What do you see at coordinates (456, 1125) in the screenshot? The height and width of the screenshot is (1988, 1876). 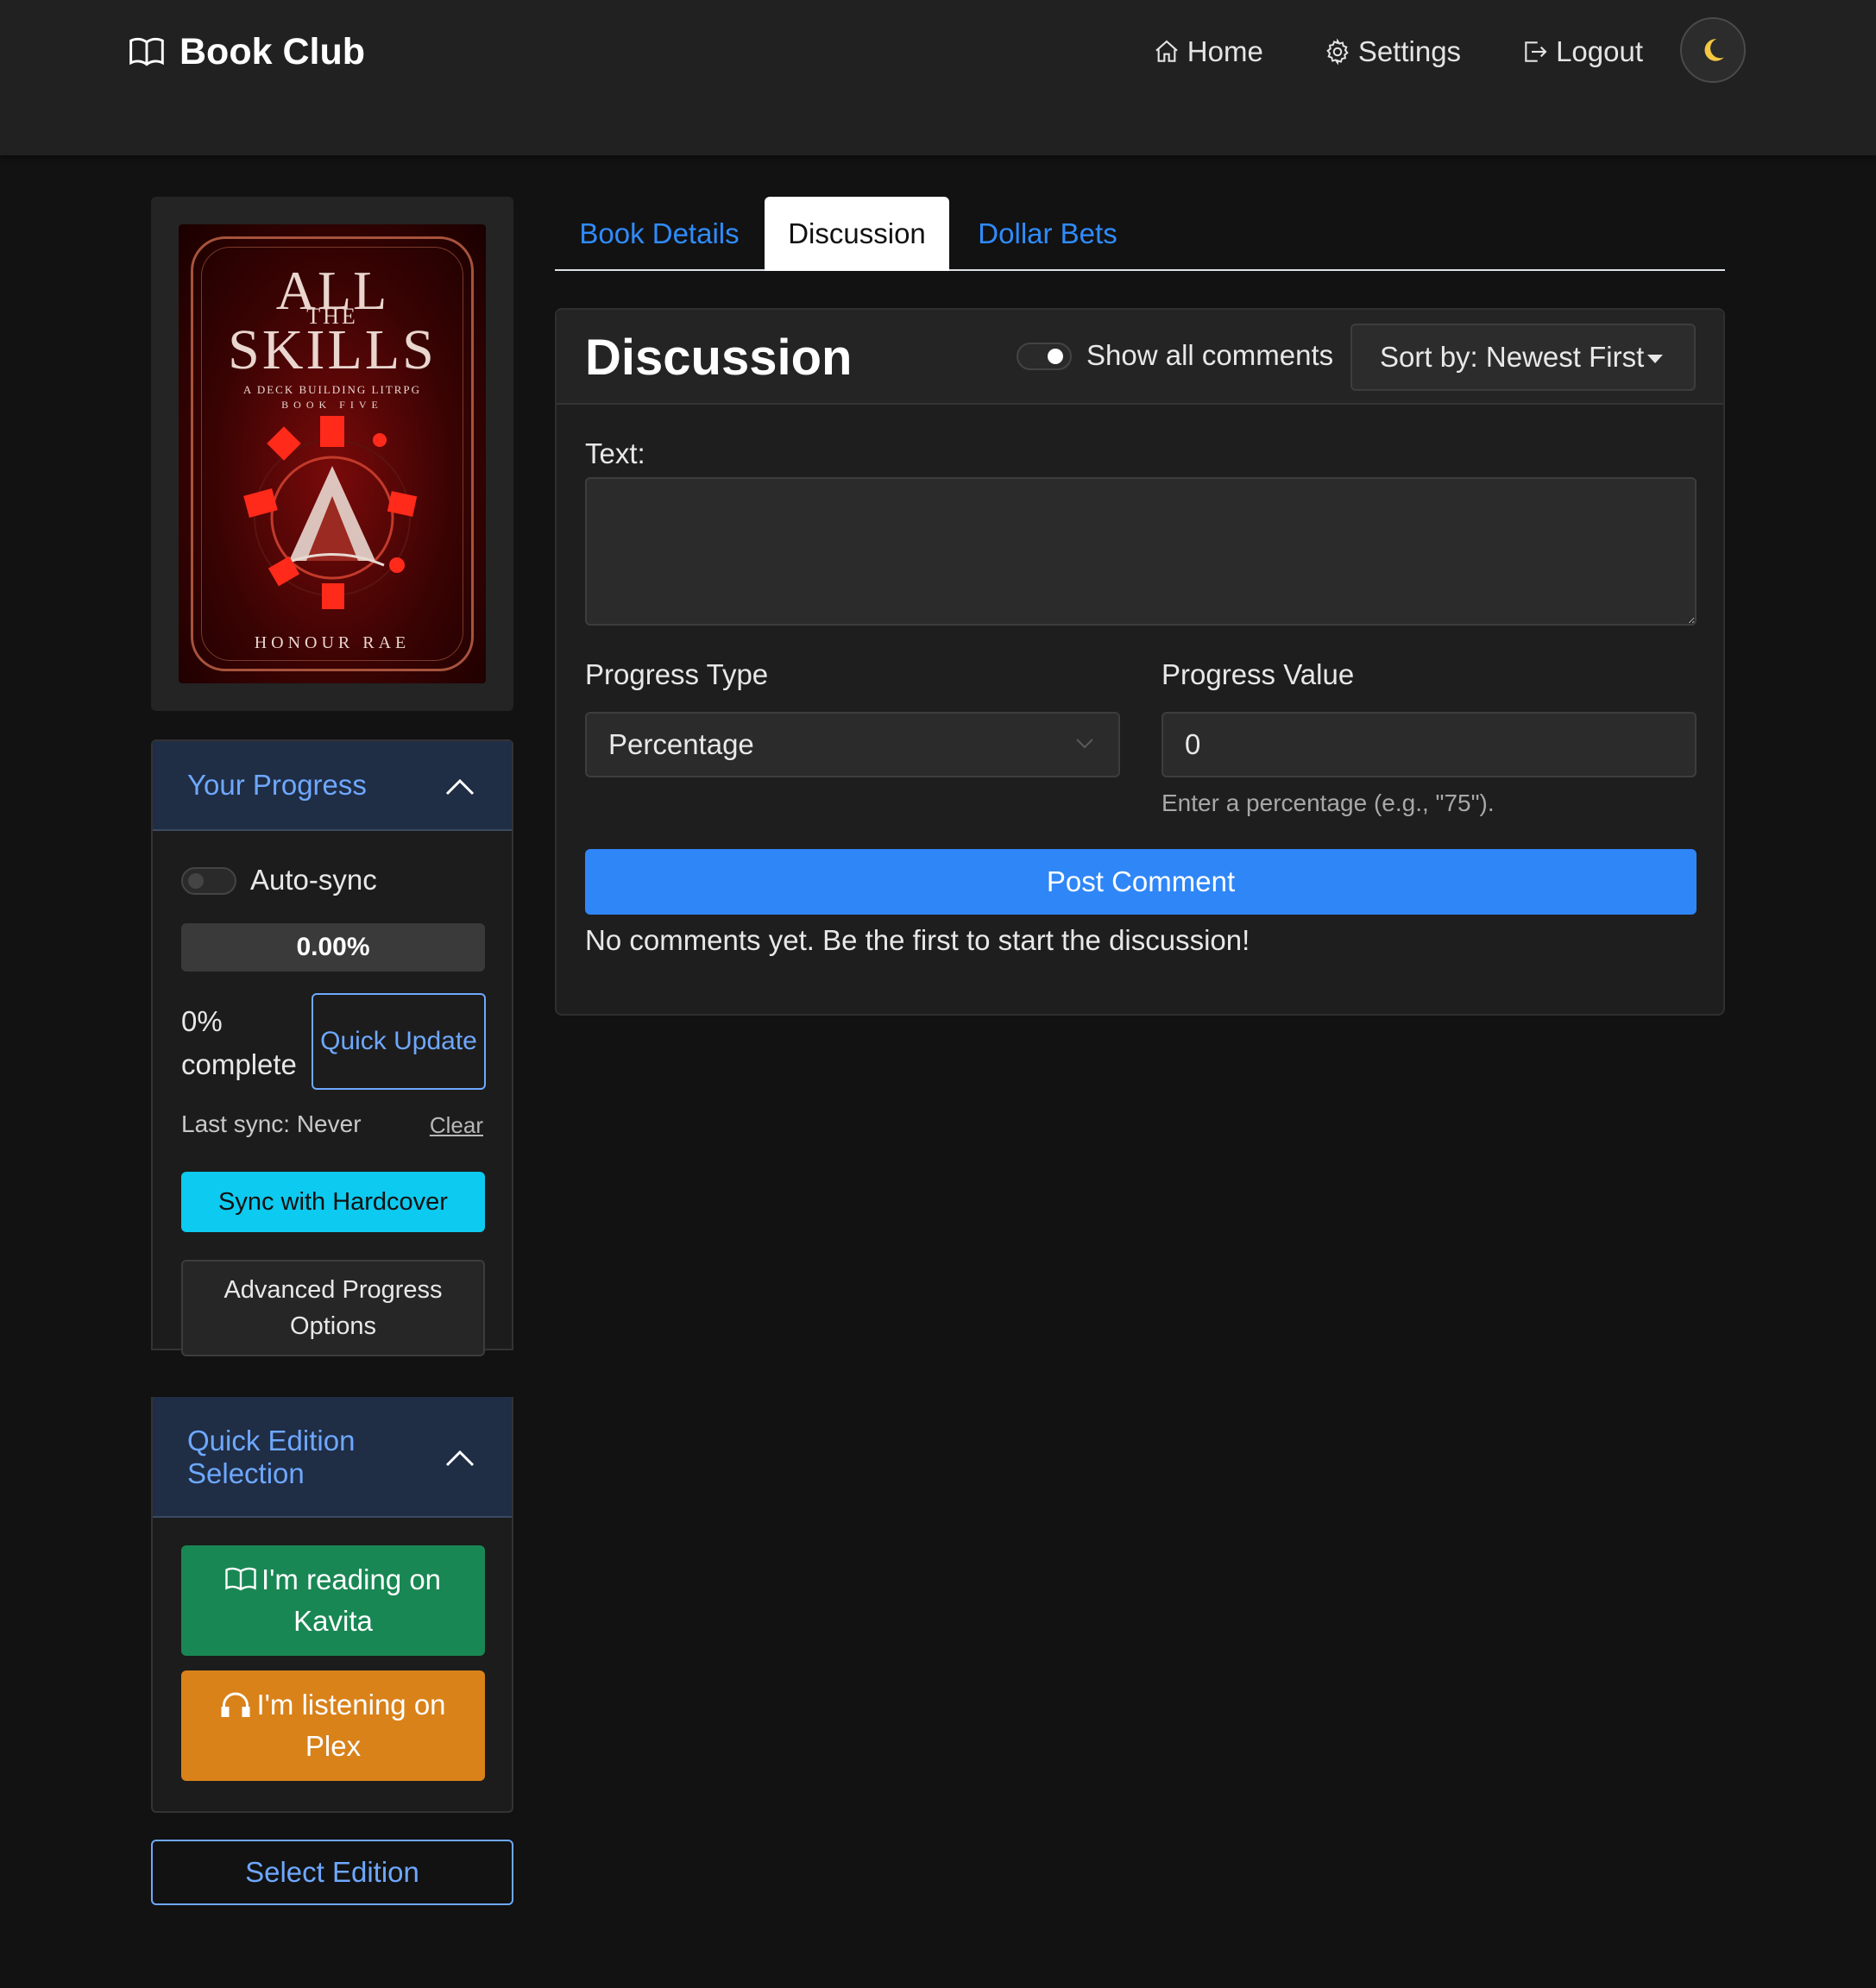 I see `clear-sync-link: Clear` at bounding box center [456, 1125].